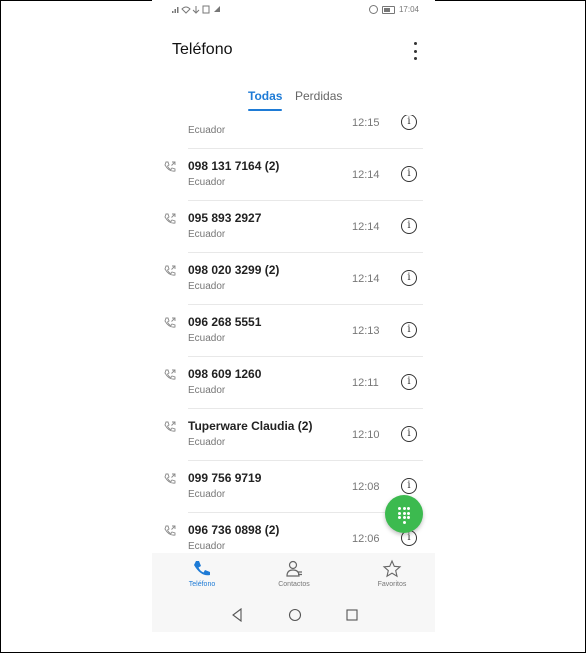 This screenshot has width=586, height=653. What do you see at coordinates (225, 478) in the screenshot?
I see `call-name: 099 756 9719` at bounding box center [225, 478].